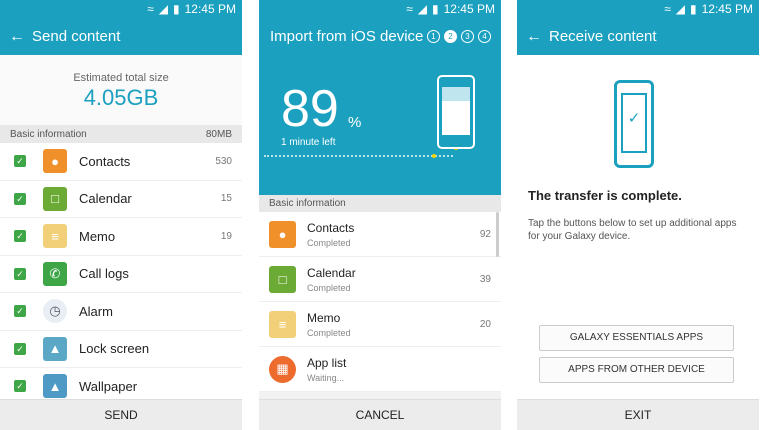 Image resolution: width=760 pixels, height=430 pixels. I want to click on list-item: ≡ Memo Completed 20, so click(380, 324).